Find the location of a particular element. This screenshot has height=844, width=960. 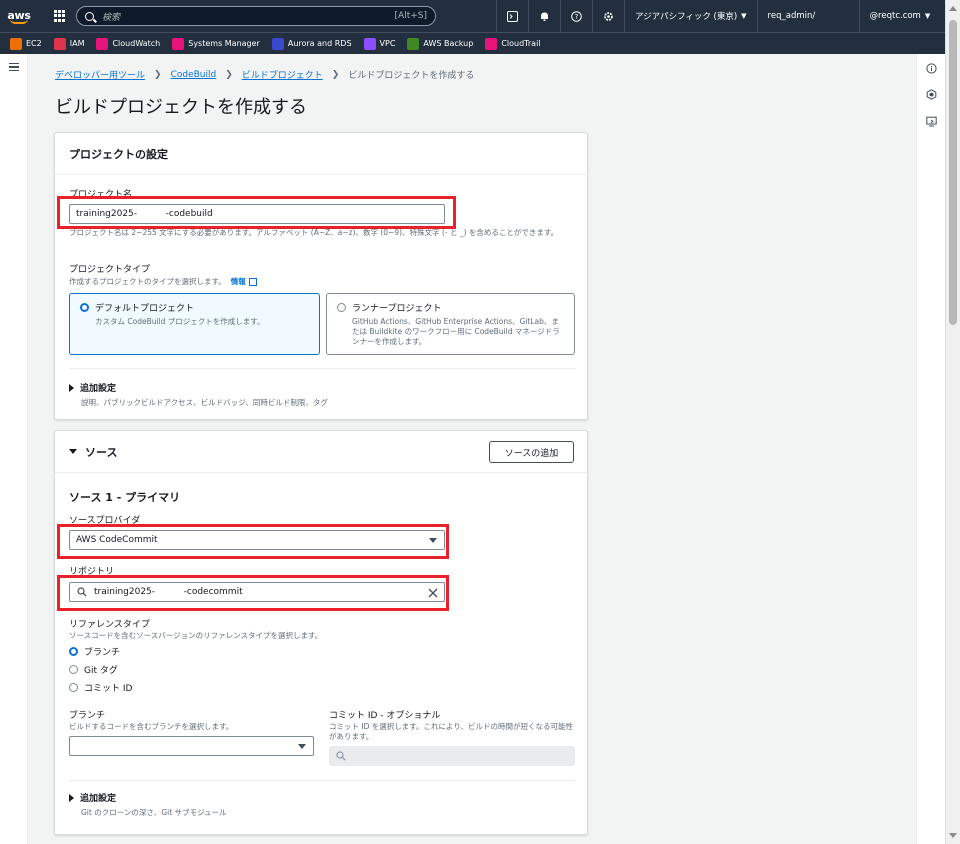

branch-select is located at coordinates (191, 746).